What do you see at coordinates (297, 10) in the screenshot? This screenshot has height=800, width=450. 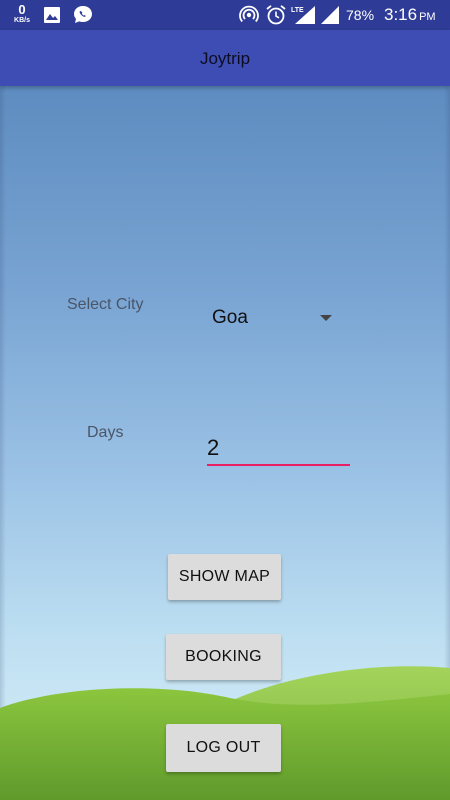 I see `lte-label: LTE` at bounding box center [297, 10].